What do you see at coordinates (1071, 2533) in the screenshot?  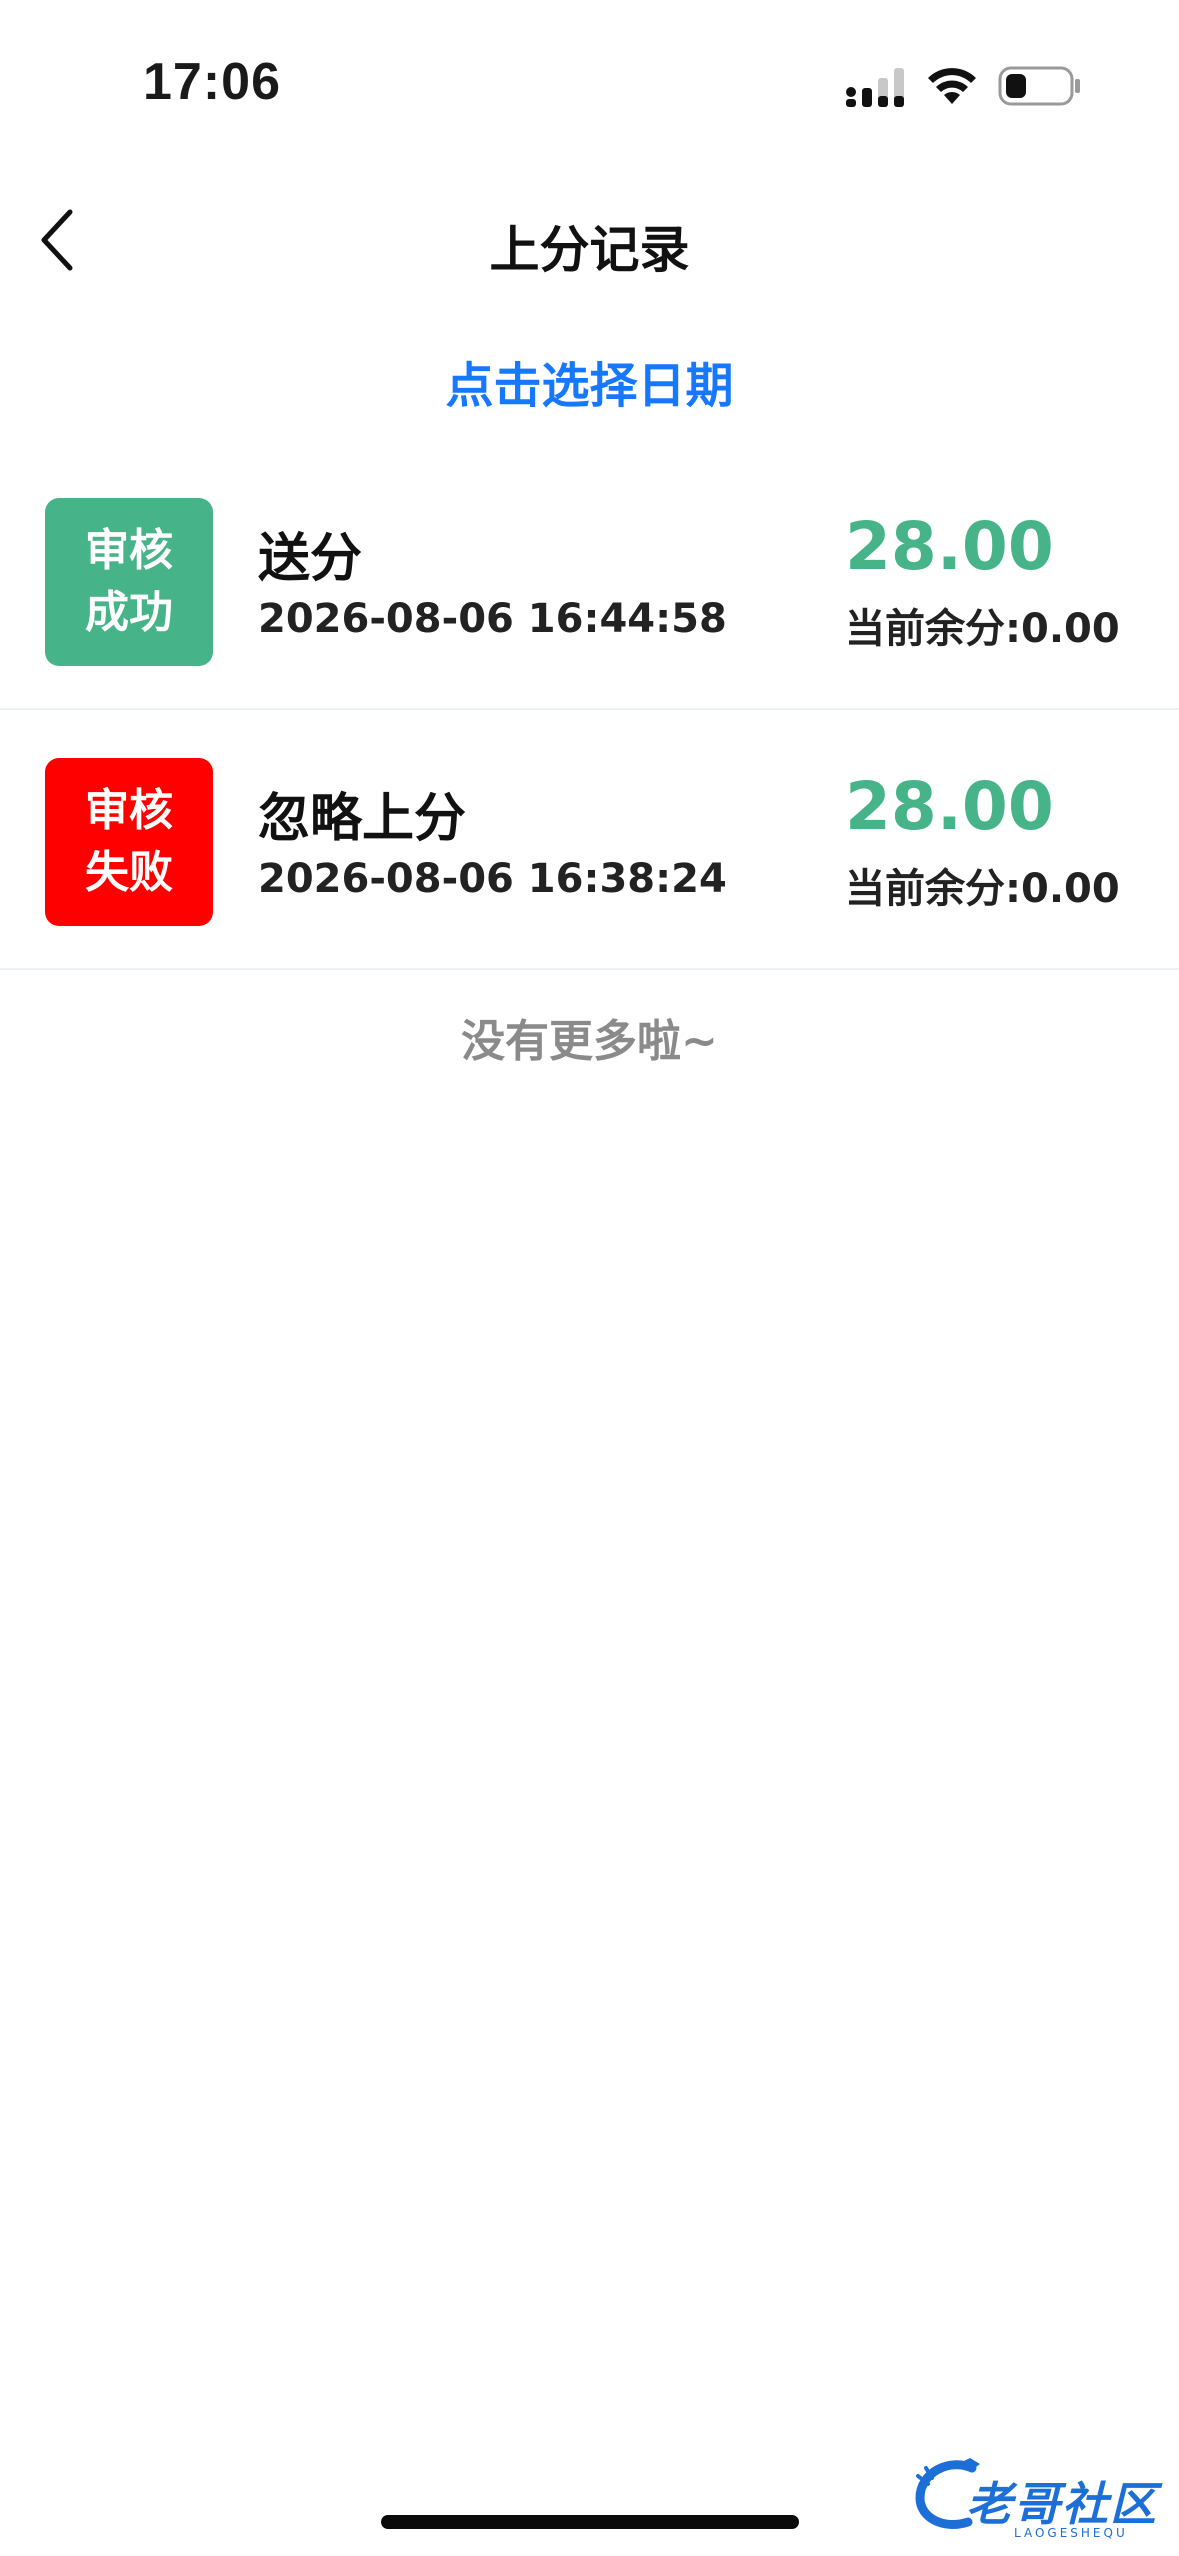 I see `watermark-subtext: LAOGESHEQU` at bounding box center [1071, 2533].